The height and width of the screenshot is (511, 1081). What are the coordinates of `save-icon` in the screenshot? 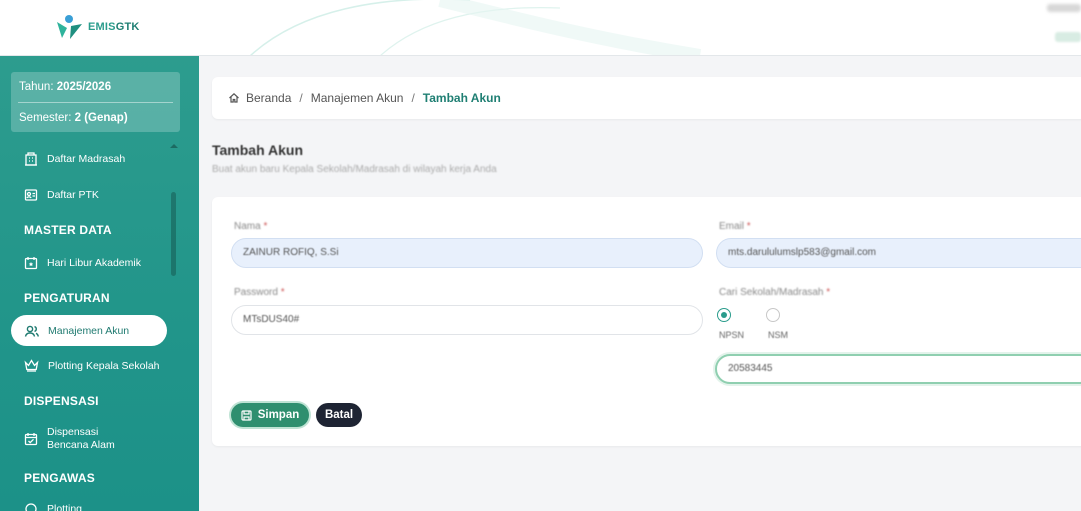 It's located at (246, 415).